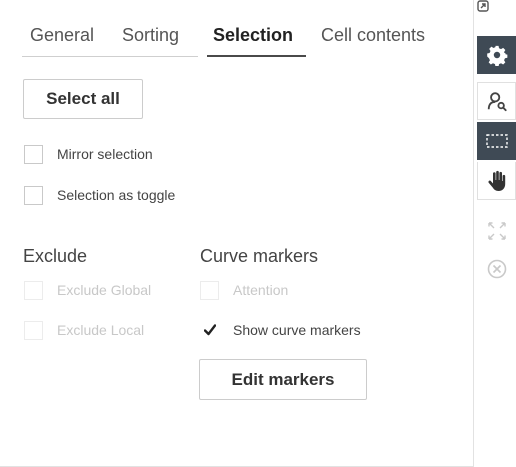 The width and height of the screenshot is (516, 467). I want to click on edit-markers-button: Edit markers, so click(283, 379).